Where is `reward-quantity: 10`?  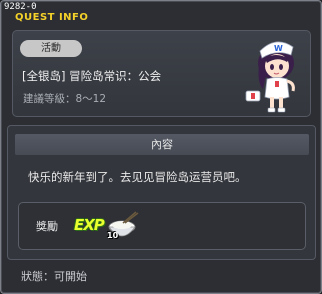 reward-quantity: 10 is located at coordinates (113, 235).